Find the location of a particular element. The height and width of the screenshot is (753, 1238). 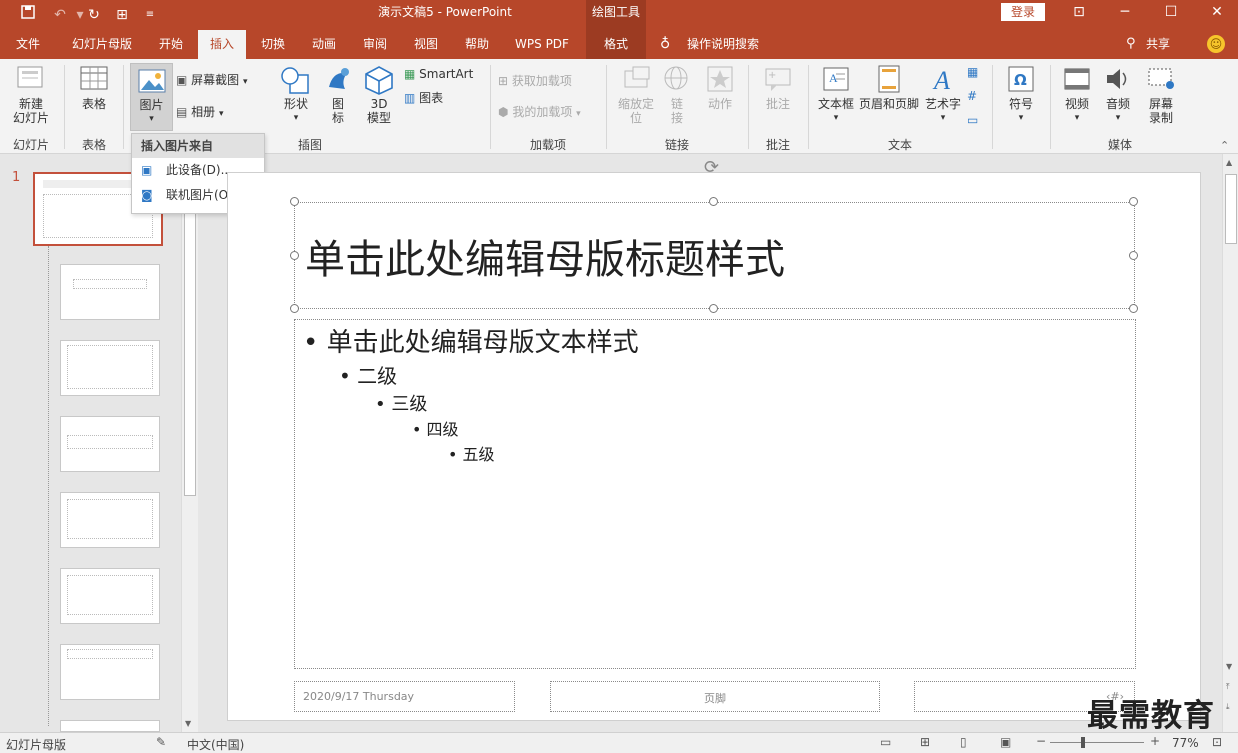

tab-transitions: 切换 is located at coordinates (273, 44).